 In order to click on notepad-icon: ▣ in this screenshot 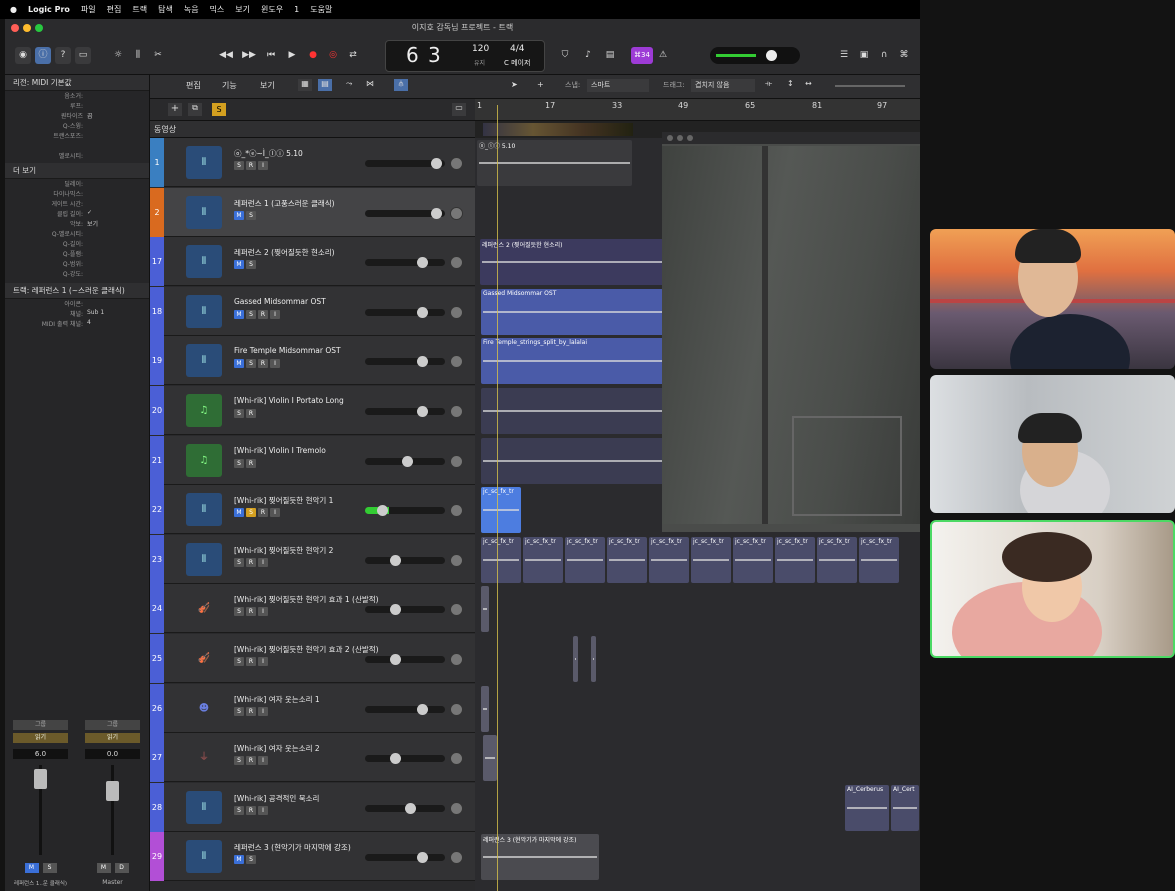, I will do `click(864, 55)`.